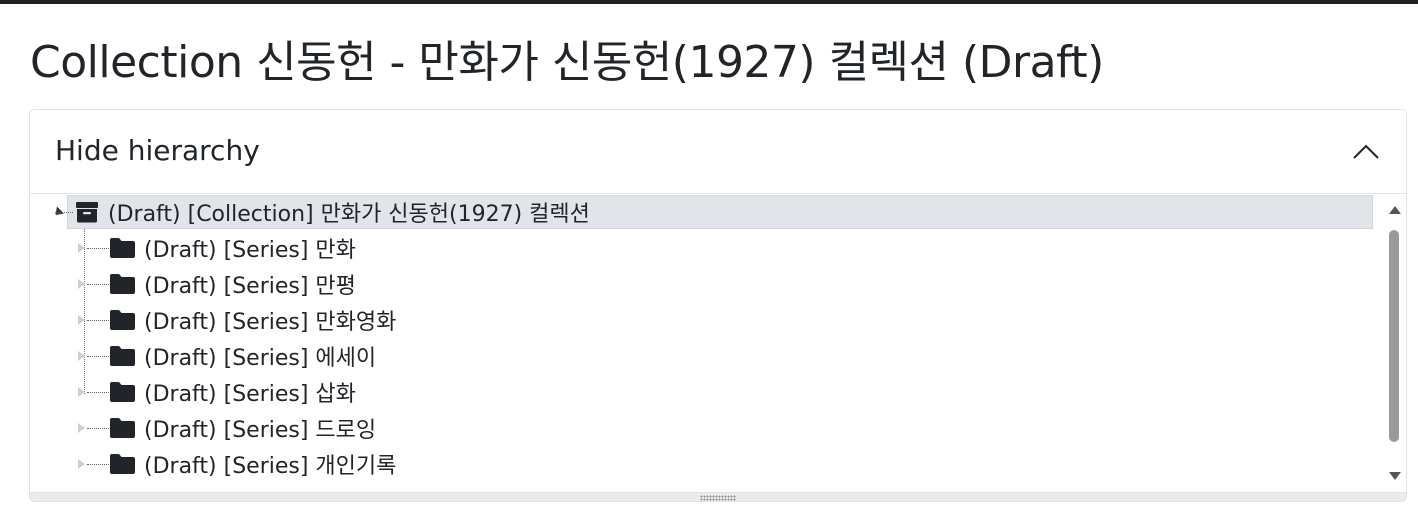 This screenshot has width=1418, height=510. Describe the element at coordinates (1366, 152) in the screenshot. I see `chevron-up-icon` at that location.